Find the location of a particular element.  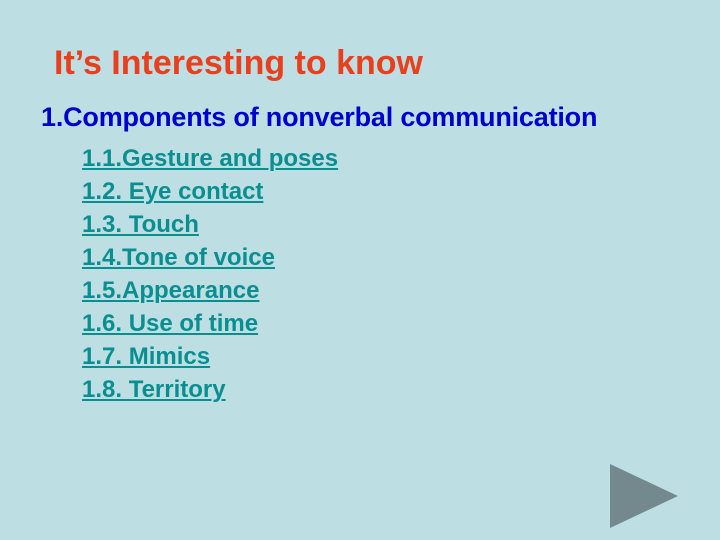

list-item: 1.8. Territory is located at coordinates (360, 389).